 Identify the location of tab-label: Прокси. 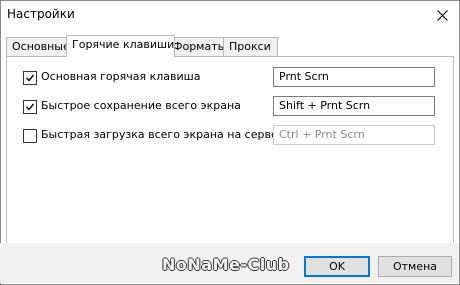
(250, 46).